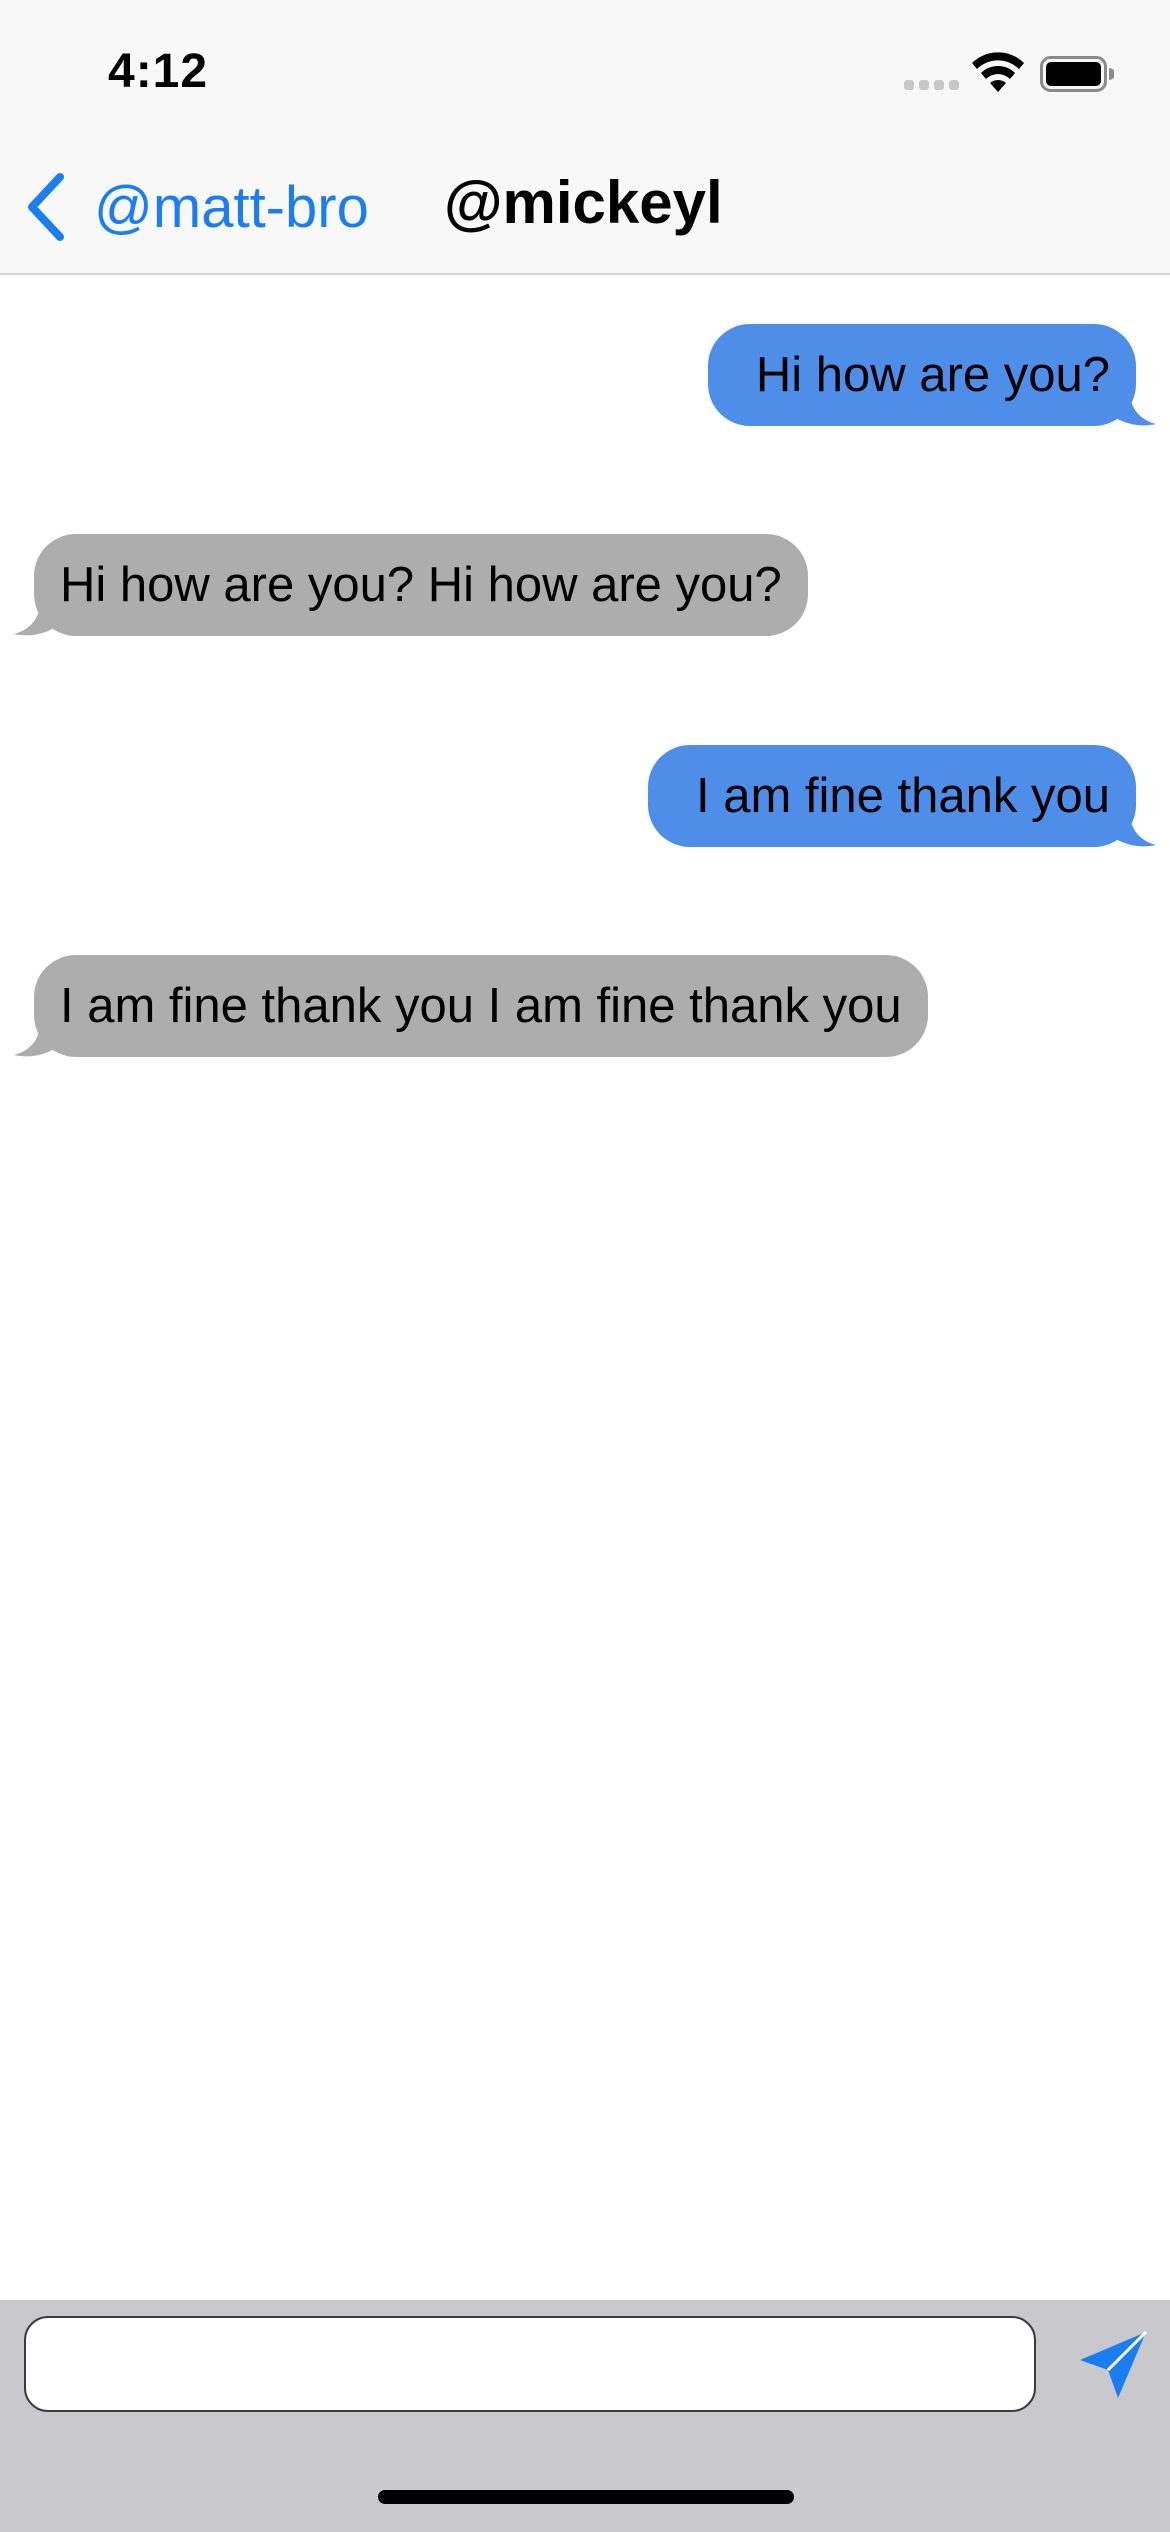  I want to click on home-indicator, so click(586, 2497).